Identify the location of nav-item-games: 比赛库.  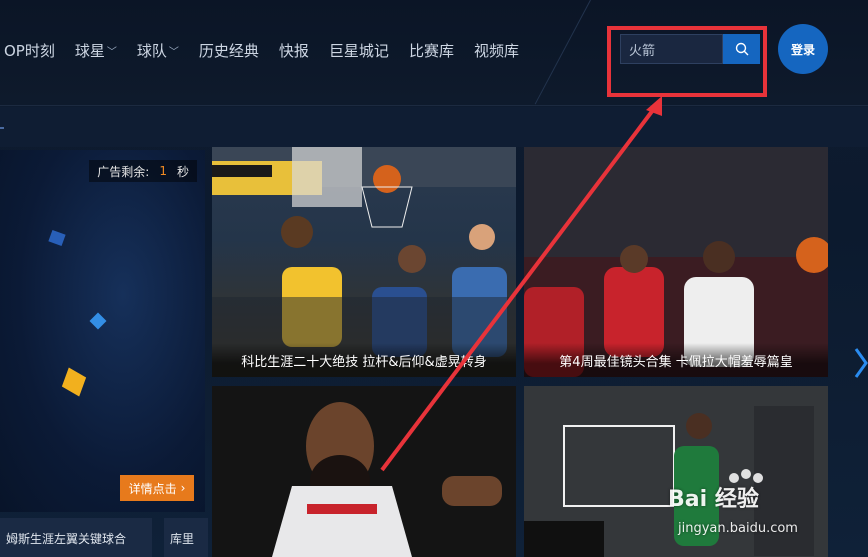
(431, 50).